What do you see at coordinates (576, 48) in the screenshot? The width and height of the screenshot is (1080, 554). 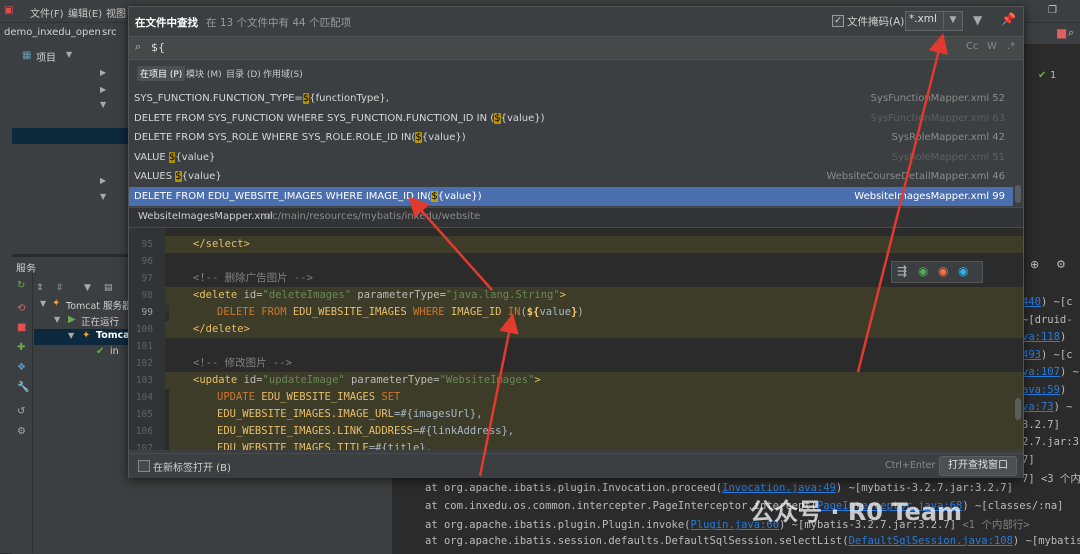 I see `search-input: ⌕ ${ Cc W .*` at bounding box center [576, 48].